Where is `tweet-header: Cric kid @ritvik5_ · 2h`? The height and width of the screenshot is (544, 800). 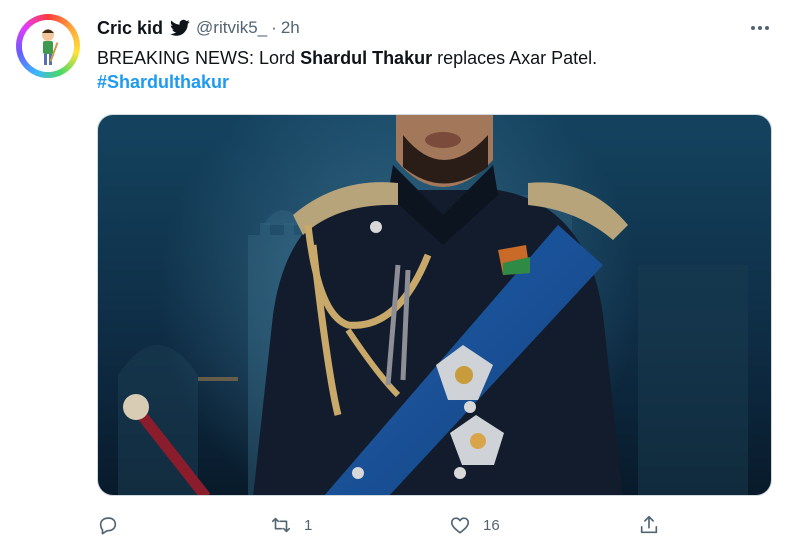 tweet-header: Cric kid @ritvik5_ · 2h is located at coordinates (198, 28).